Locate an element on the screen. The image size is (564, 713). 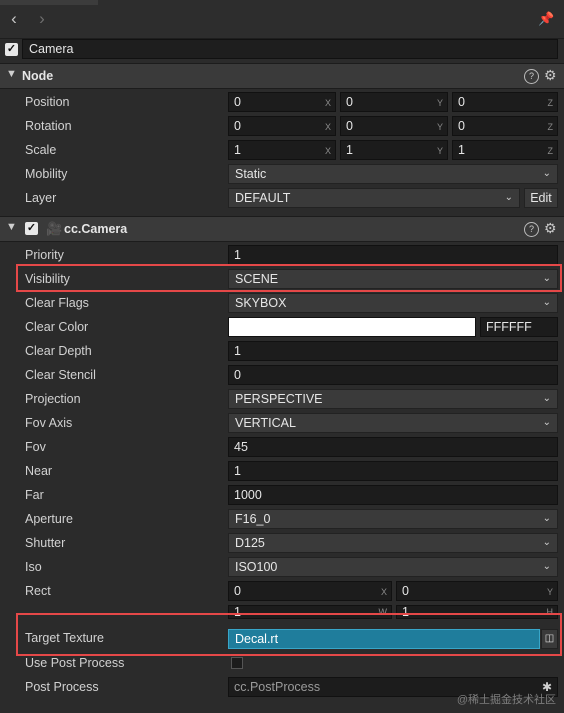
far-label: Far is located at coordinates (34, 495).